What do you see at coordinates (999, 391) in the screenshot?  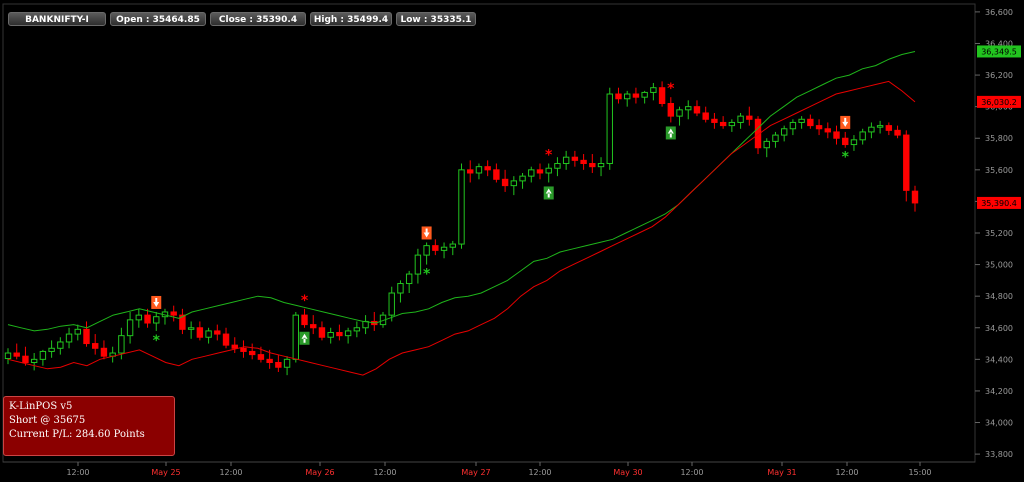 I see `y-tick-label: 34,200` at bounding box center [999, 391].